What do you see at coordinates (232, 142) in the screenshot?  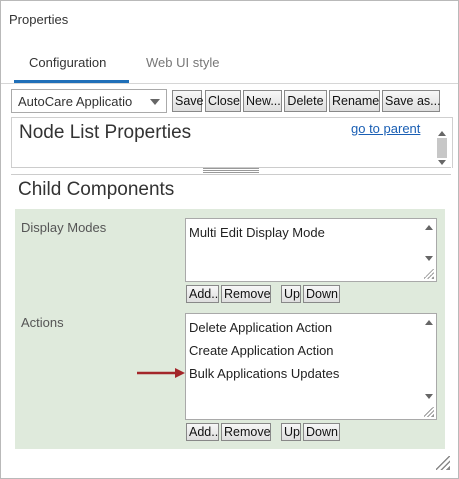 I see `node-list-properties-panel: Node List Properties go to parent` at bounding box center [232, 142].